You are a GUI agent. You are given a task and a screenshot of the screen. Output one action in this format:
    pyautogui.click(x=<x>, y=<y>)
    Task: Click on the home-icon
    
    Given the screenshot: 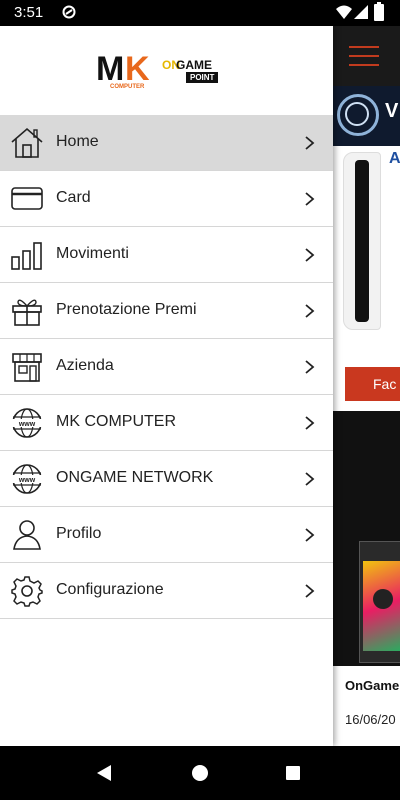 What is the action you would take?
    pyautogui.click(x=27, y=142)
    